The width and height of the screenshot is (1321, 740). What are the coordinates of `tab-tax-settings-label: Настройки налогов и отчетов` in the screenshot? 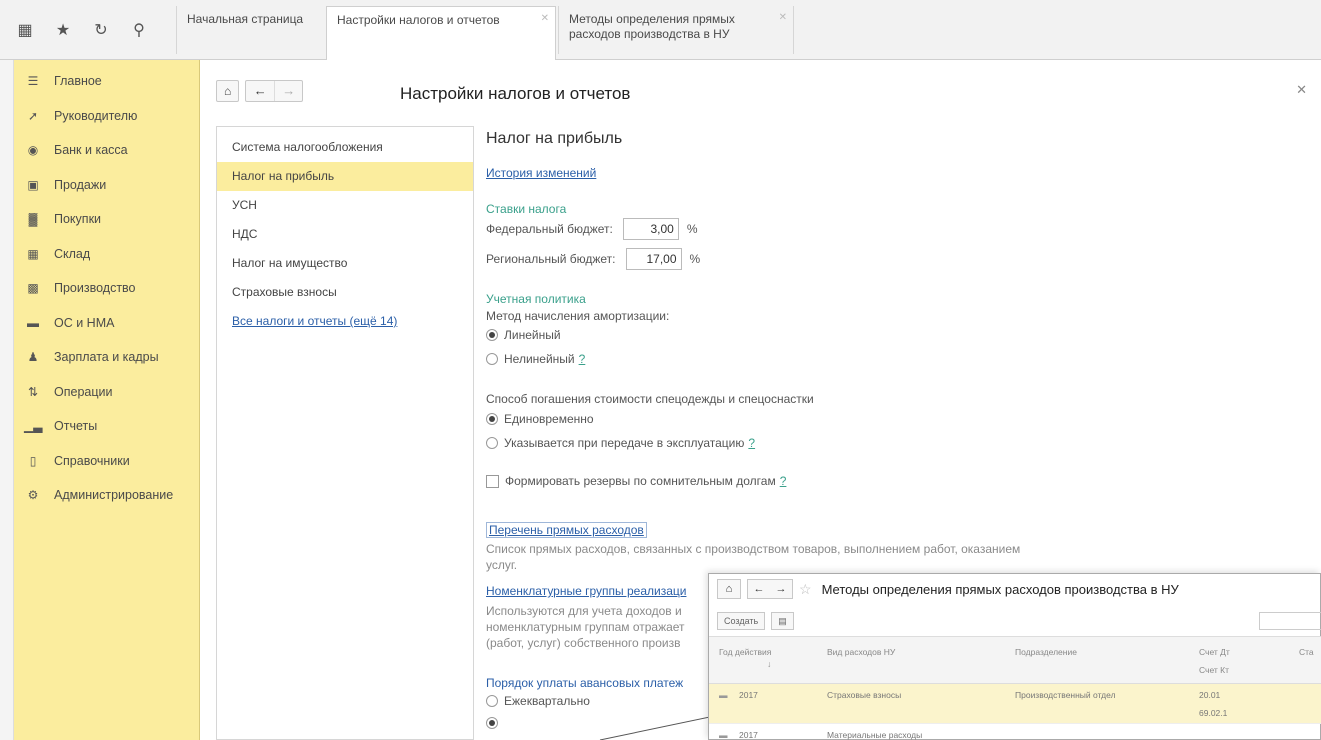 It's located at (418, 20).